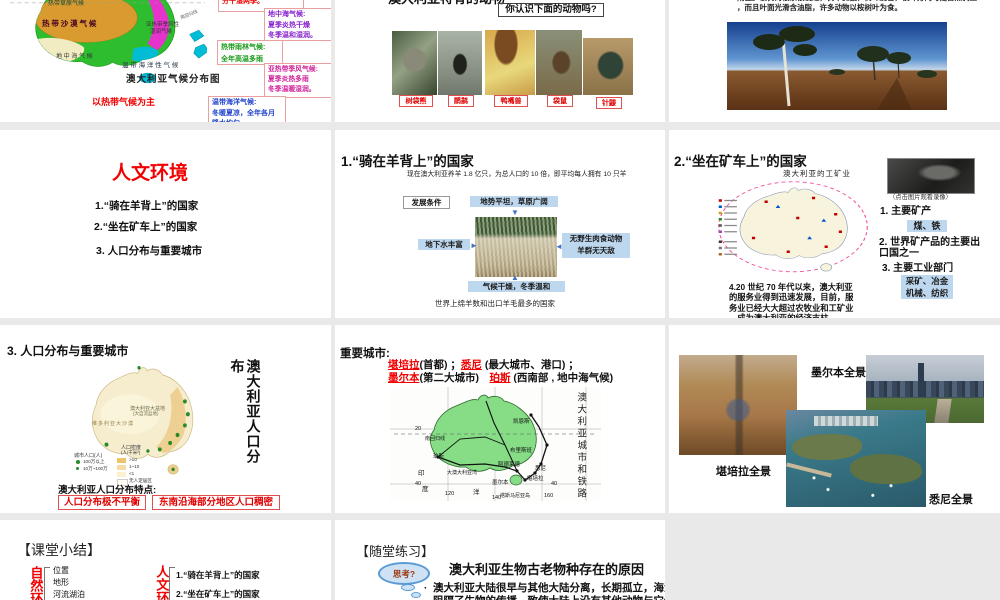 The width and height of the screenshot is (1000, 600). I want to click on echidna-photo, so click(608, 66).